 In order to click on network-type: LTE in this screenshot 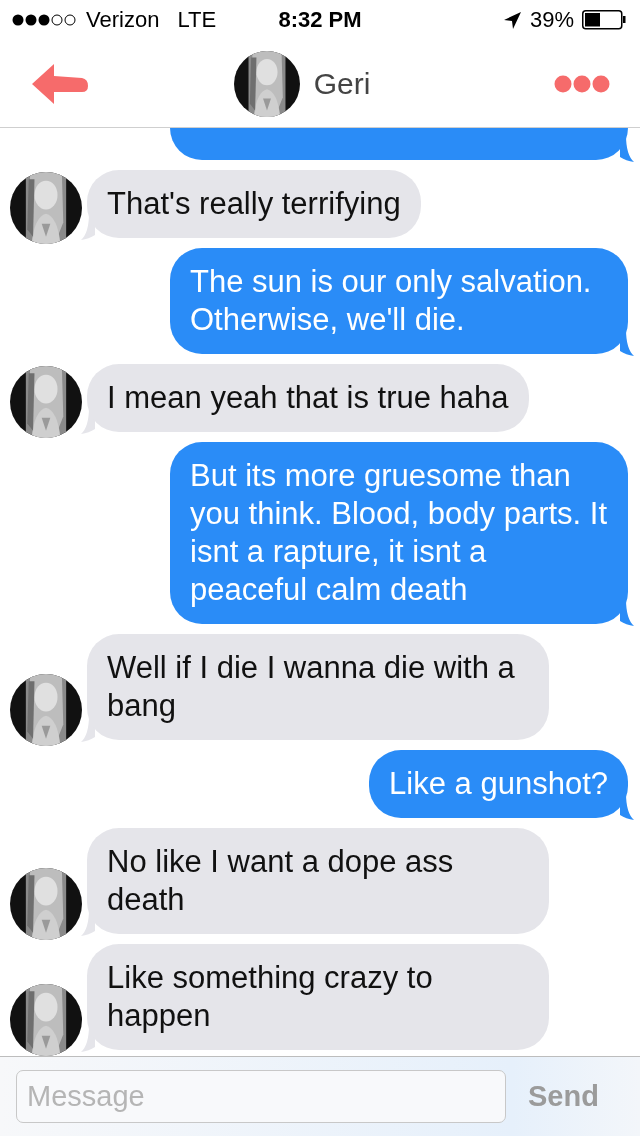, I will do `click(197, 20)`.